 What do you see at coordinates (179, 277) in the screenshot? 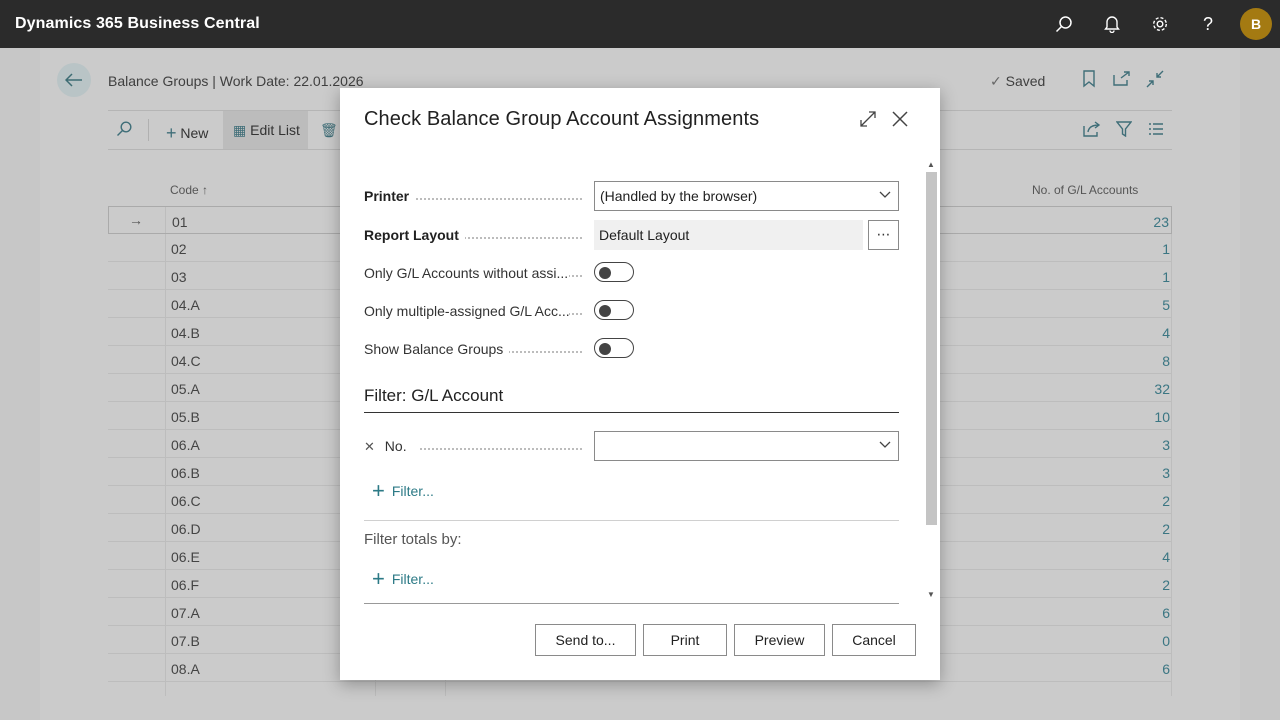
I see `row-code: 03` at bounding box center [179, 277].